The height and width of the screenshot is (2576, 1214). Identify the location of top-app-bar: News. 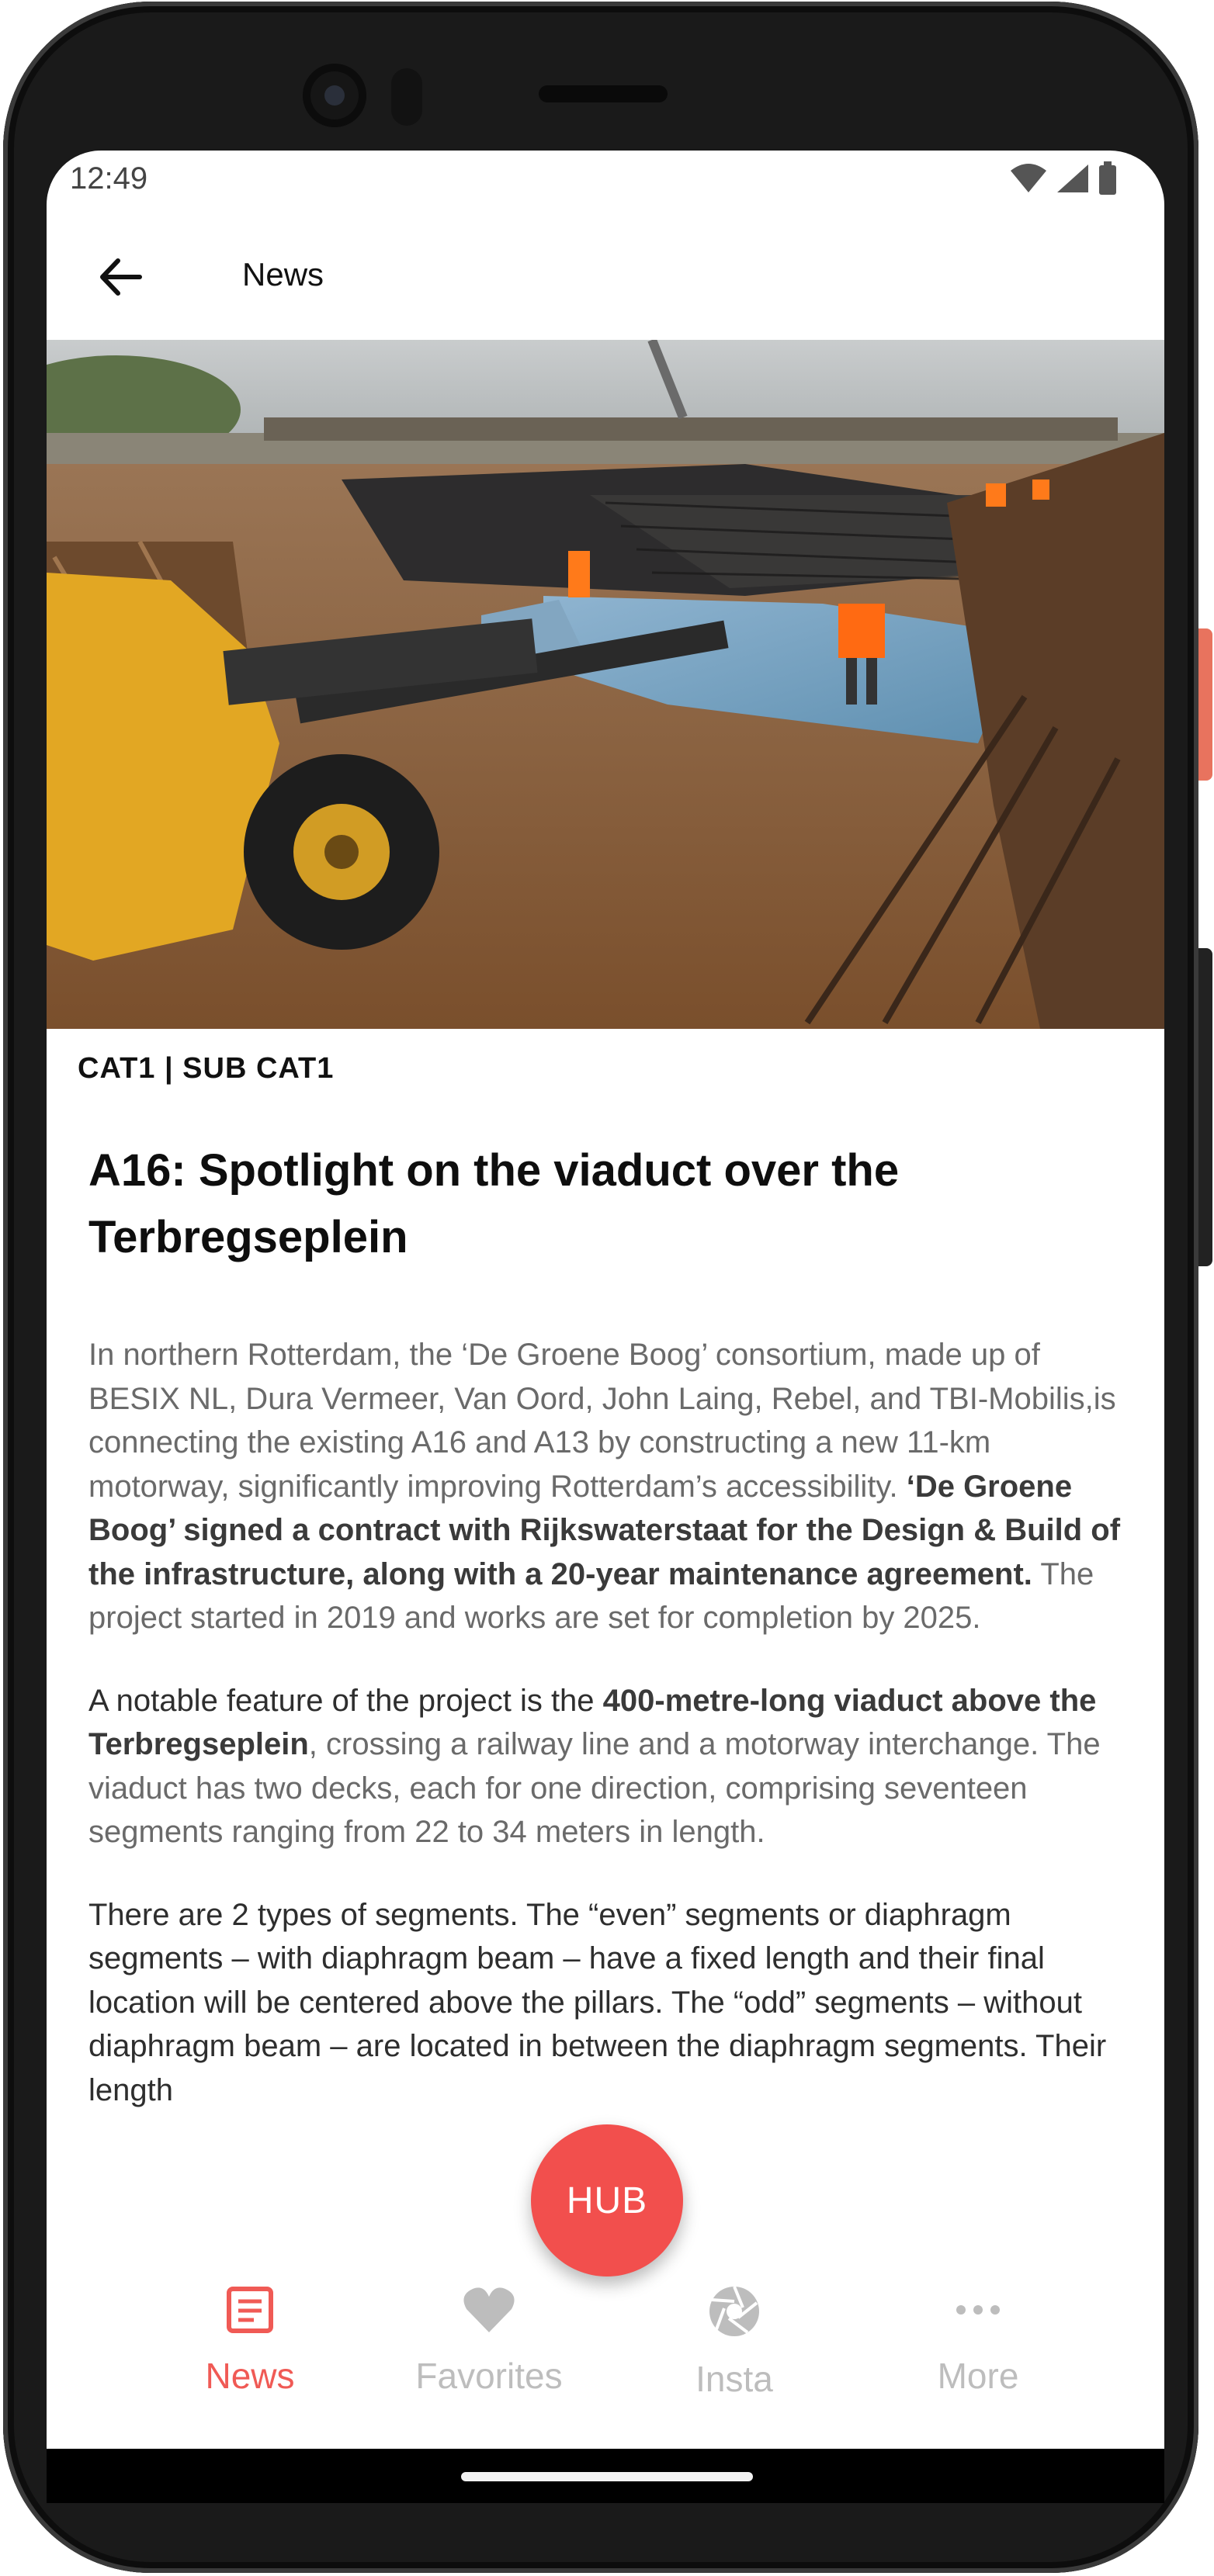
(605, 276).